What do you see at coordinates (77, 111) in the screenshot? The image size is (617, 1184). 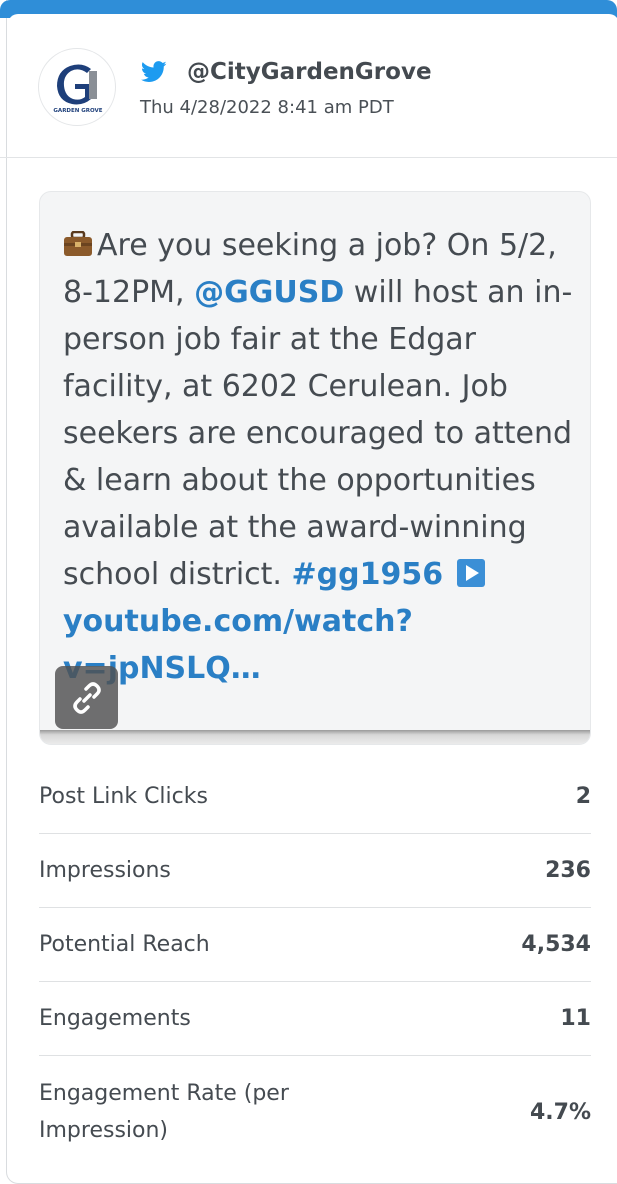 I see `logo-caption: GARDEN GROVE` at bounding box center [77, 111].